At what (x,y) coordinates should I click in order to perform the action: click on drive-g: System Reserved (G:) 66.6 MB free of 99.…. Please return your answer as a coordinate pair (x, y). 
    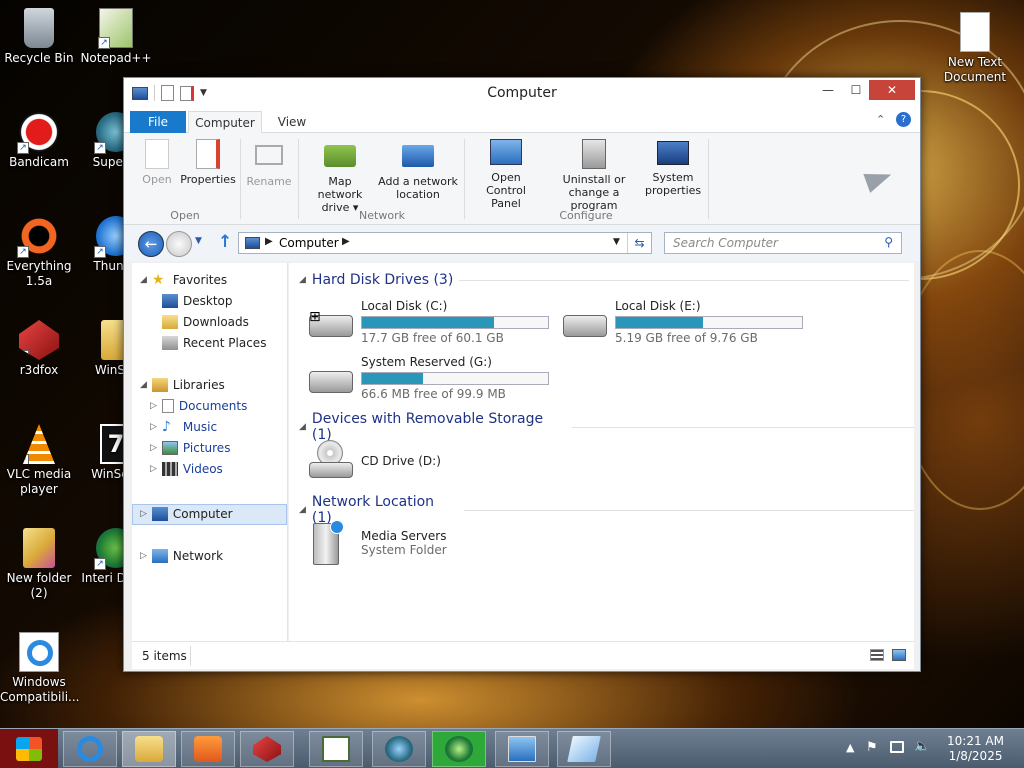
    Looking at the image, I should click on (429, 378).